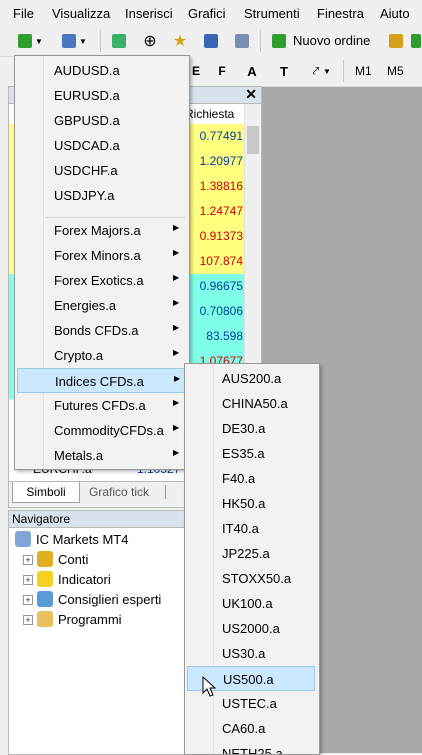 This screenshot has height=755, width=422. I want to click on menu-item-symbol: USDJPY.a, so click(102, 195).